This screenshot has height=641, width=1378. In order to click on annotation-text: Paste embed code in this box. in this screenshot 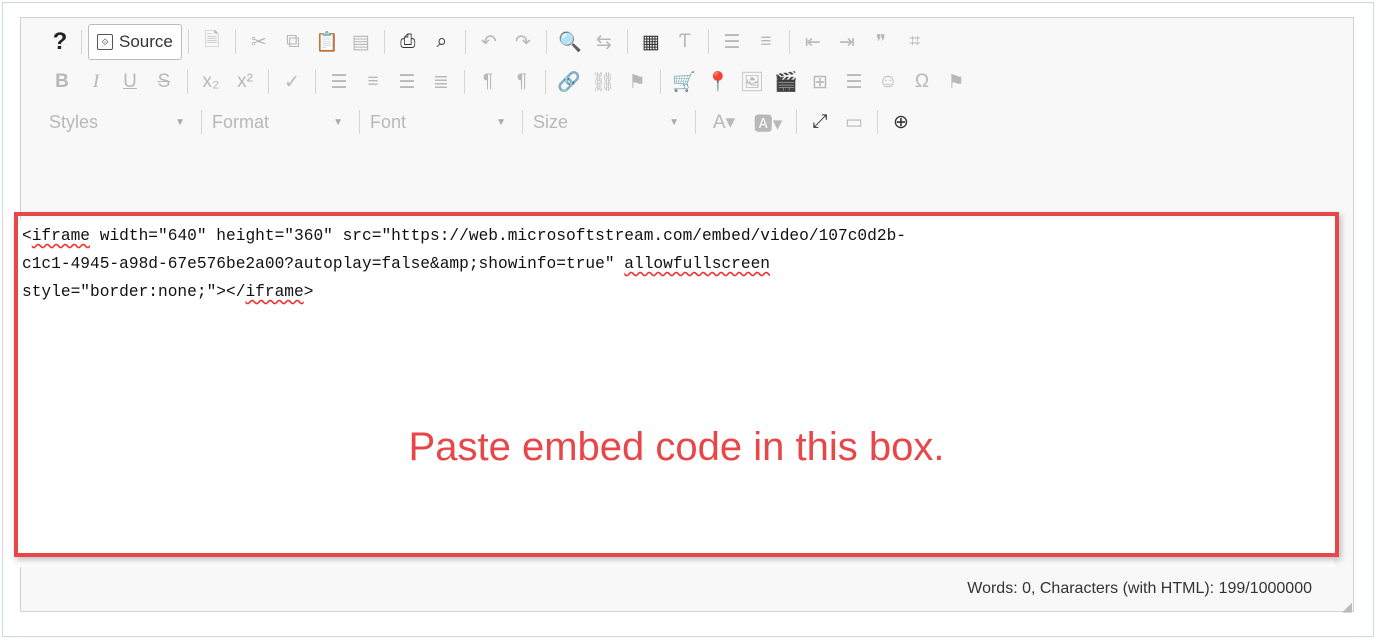, I will do `click(676, 447)`.